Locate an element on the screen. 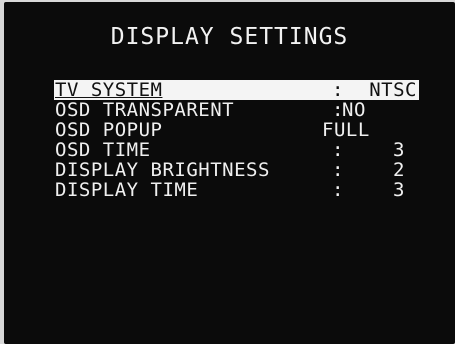  menu-item-label: DISPLAY TIME is located at coordinates (127, 190).